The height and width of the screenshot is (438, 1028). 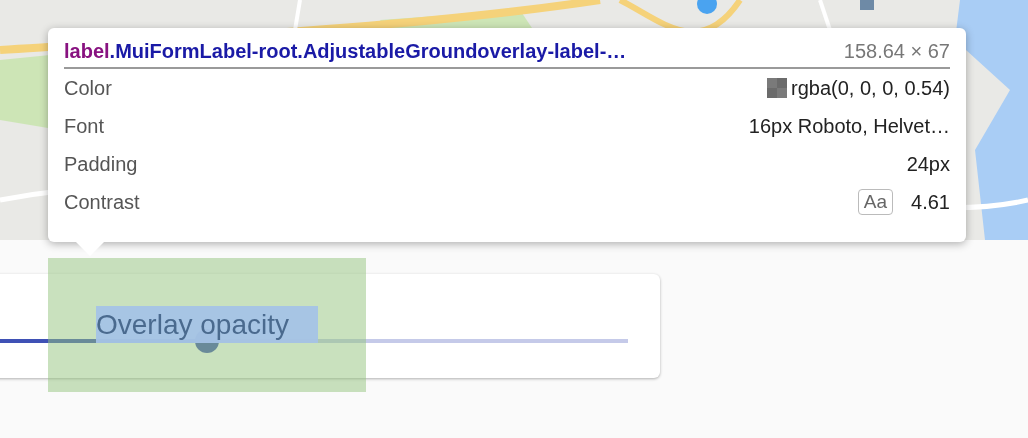 I want to click on property-label: Padding, so click(x=101, y=164).